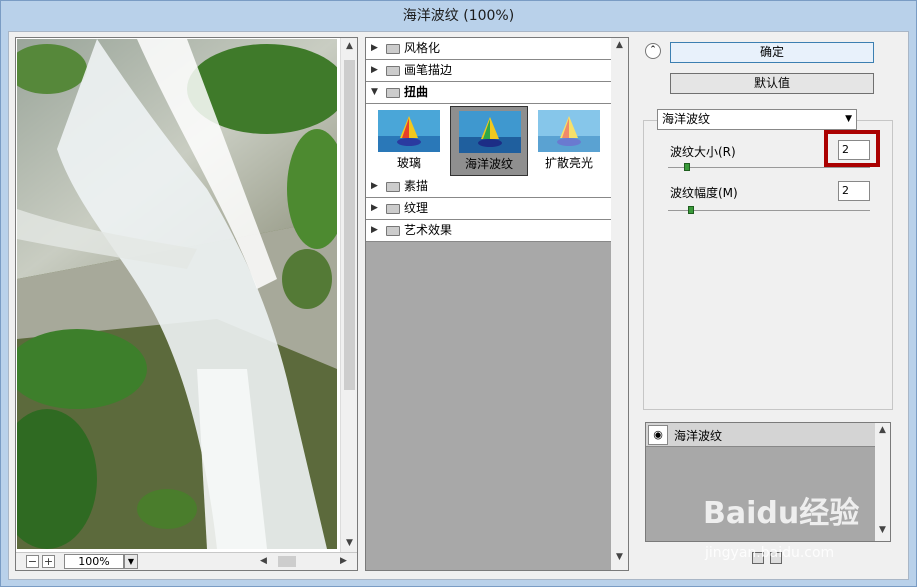  What do you see at coordinates (489, 49) in the screenshot?
I see `category-stylize: ▶ 风格化` at bounding box center [489, 49].